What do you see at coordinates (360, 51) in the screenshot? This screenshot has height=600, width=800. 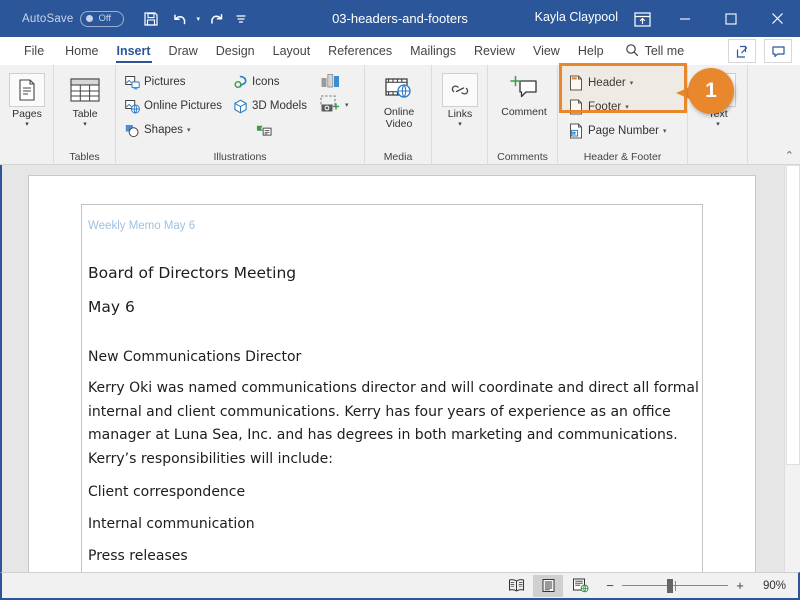 I see `tab-references: References` at bounding box center [360, 51].